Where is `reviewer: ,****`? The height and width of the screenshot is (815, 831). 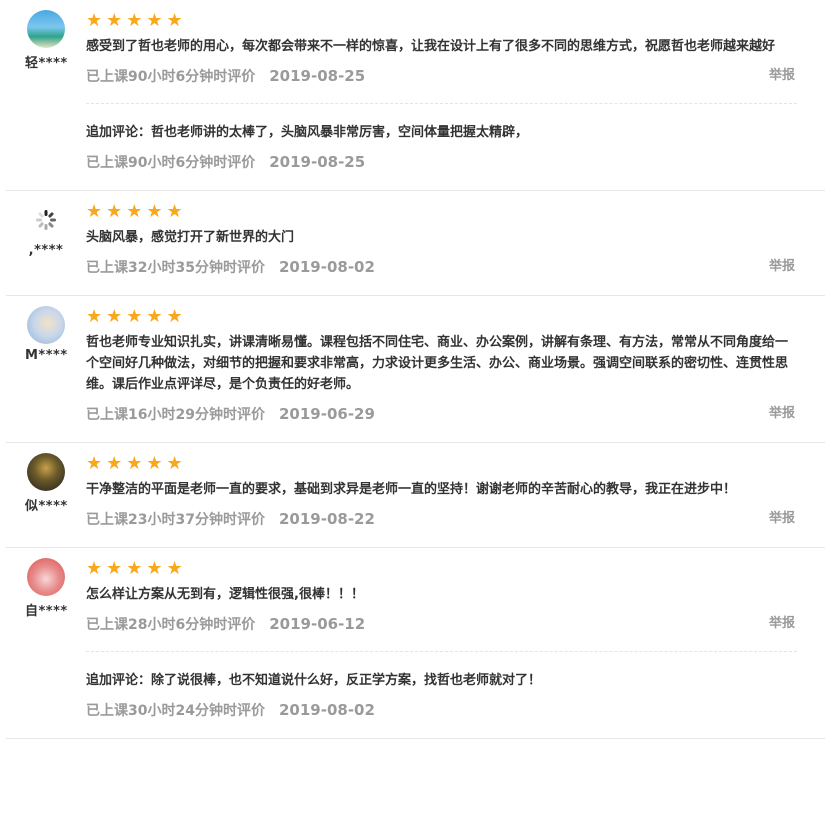
reviewer: ,**** is located at coordinates (46, 229).